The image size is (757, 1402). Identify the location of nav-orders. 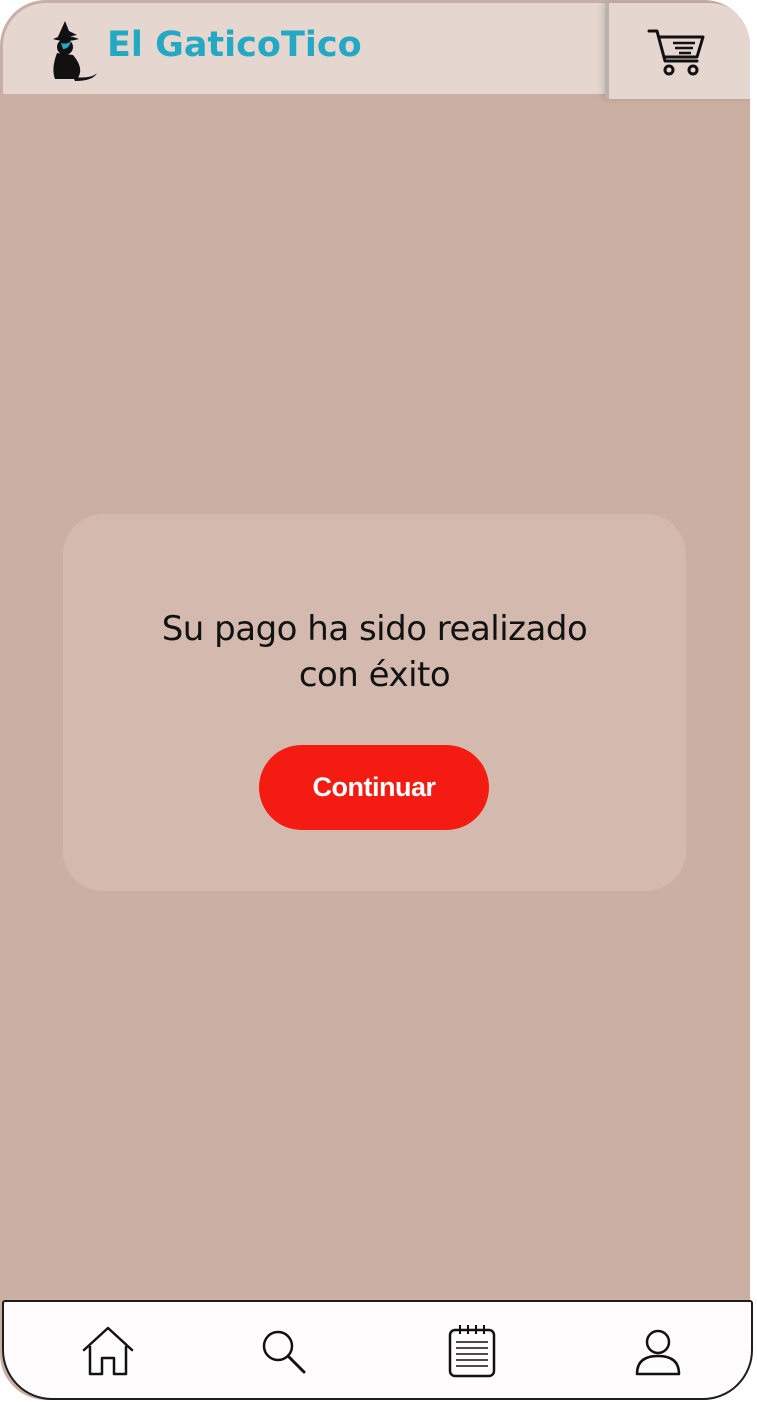
(472, 1352).